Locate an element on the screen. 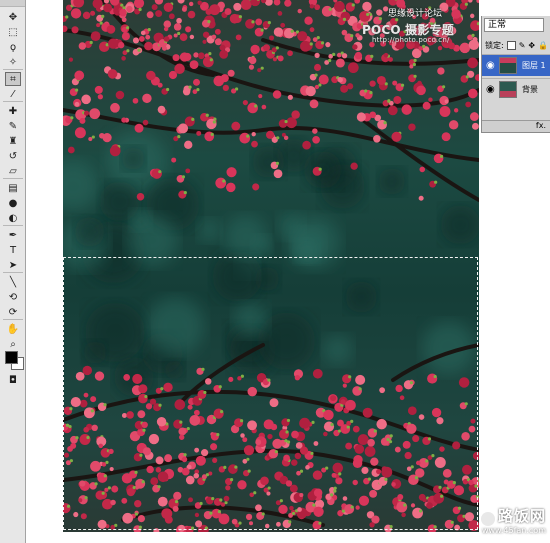 This screenshot has width=550, height=543. dodge-icon: ◐ is located at coordinates (13, 218).